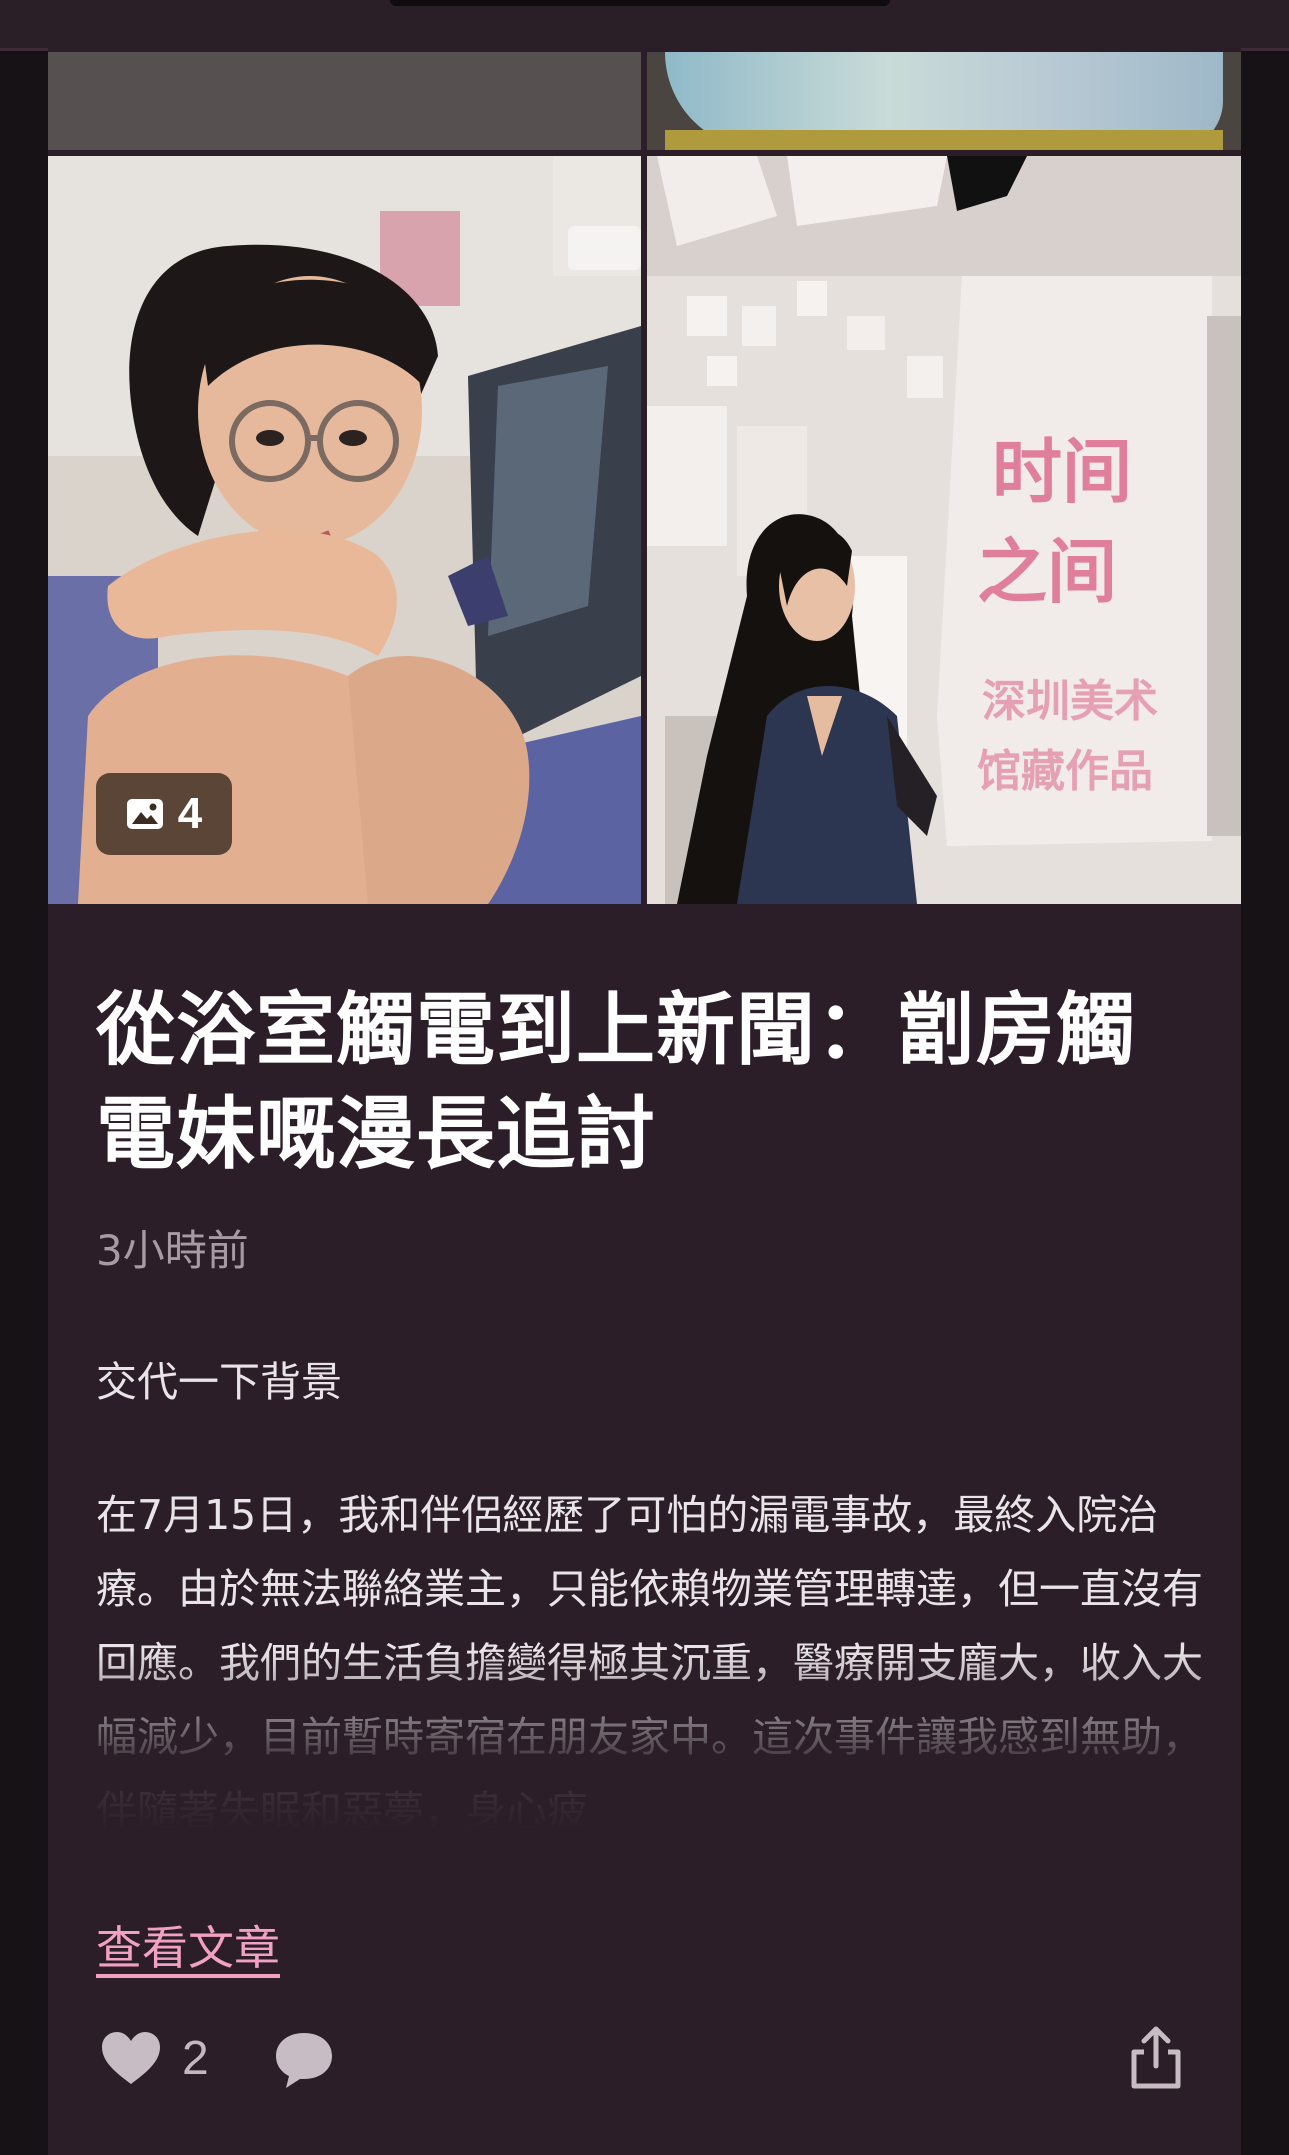 The height and width of the screenshot is (2155, 1289). I want to click on speech-bubble-icon, so click(304, 2060).